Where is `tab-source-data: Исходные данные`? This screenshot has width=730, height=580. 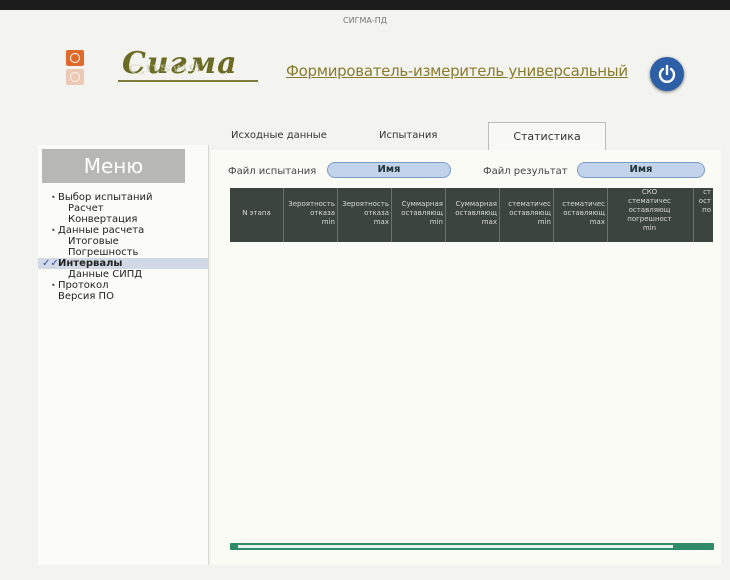 tab-source-data: Исходные данные is located at coordinates (279, 135).